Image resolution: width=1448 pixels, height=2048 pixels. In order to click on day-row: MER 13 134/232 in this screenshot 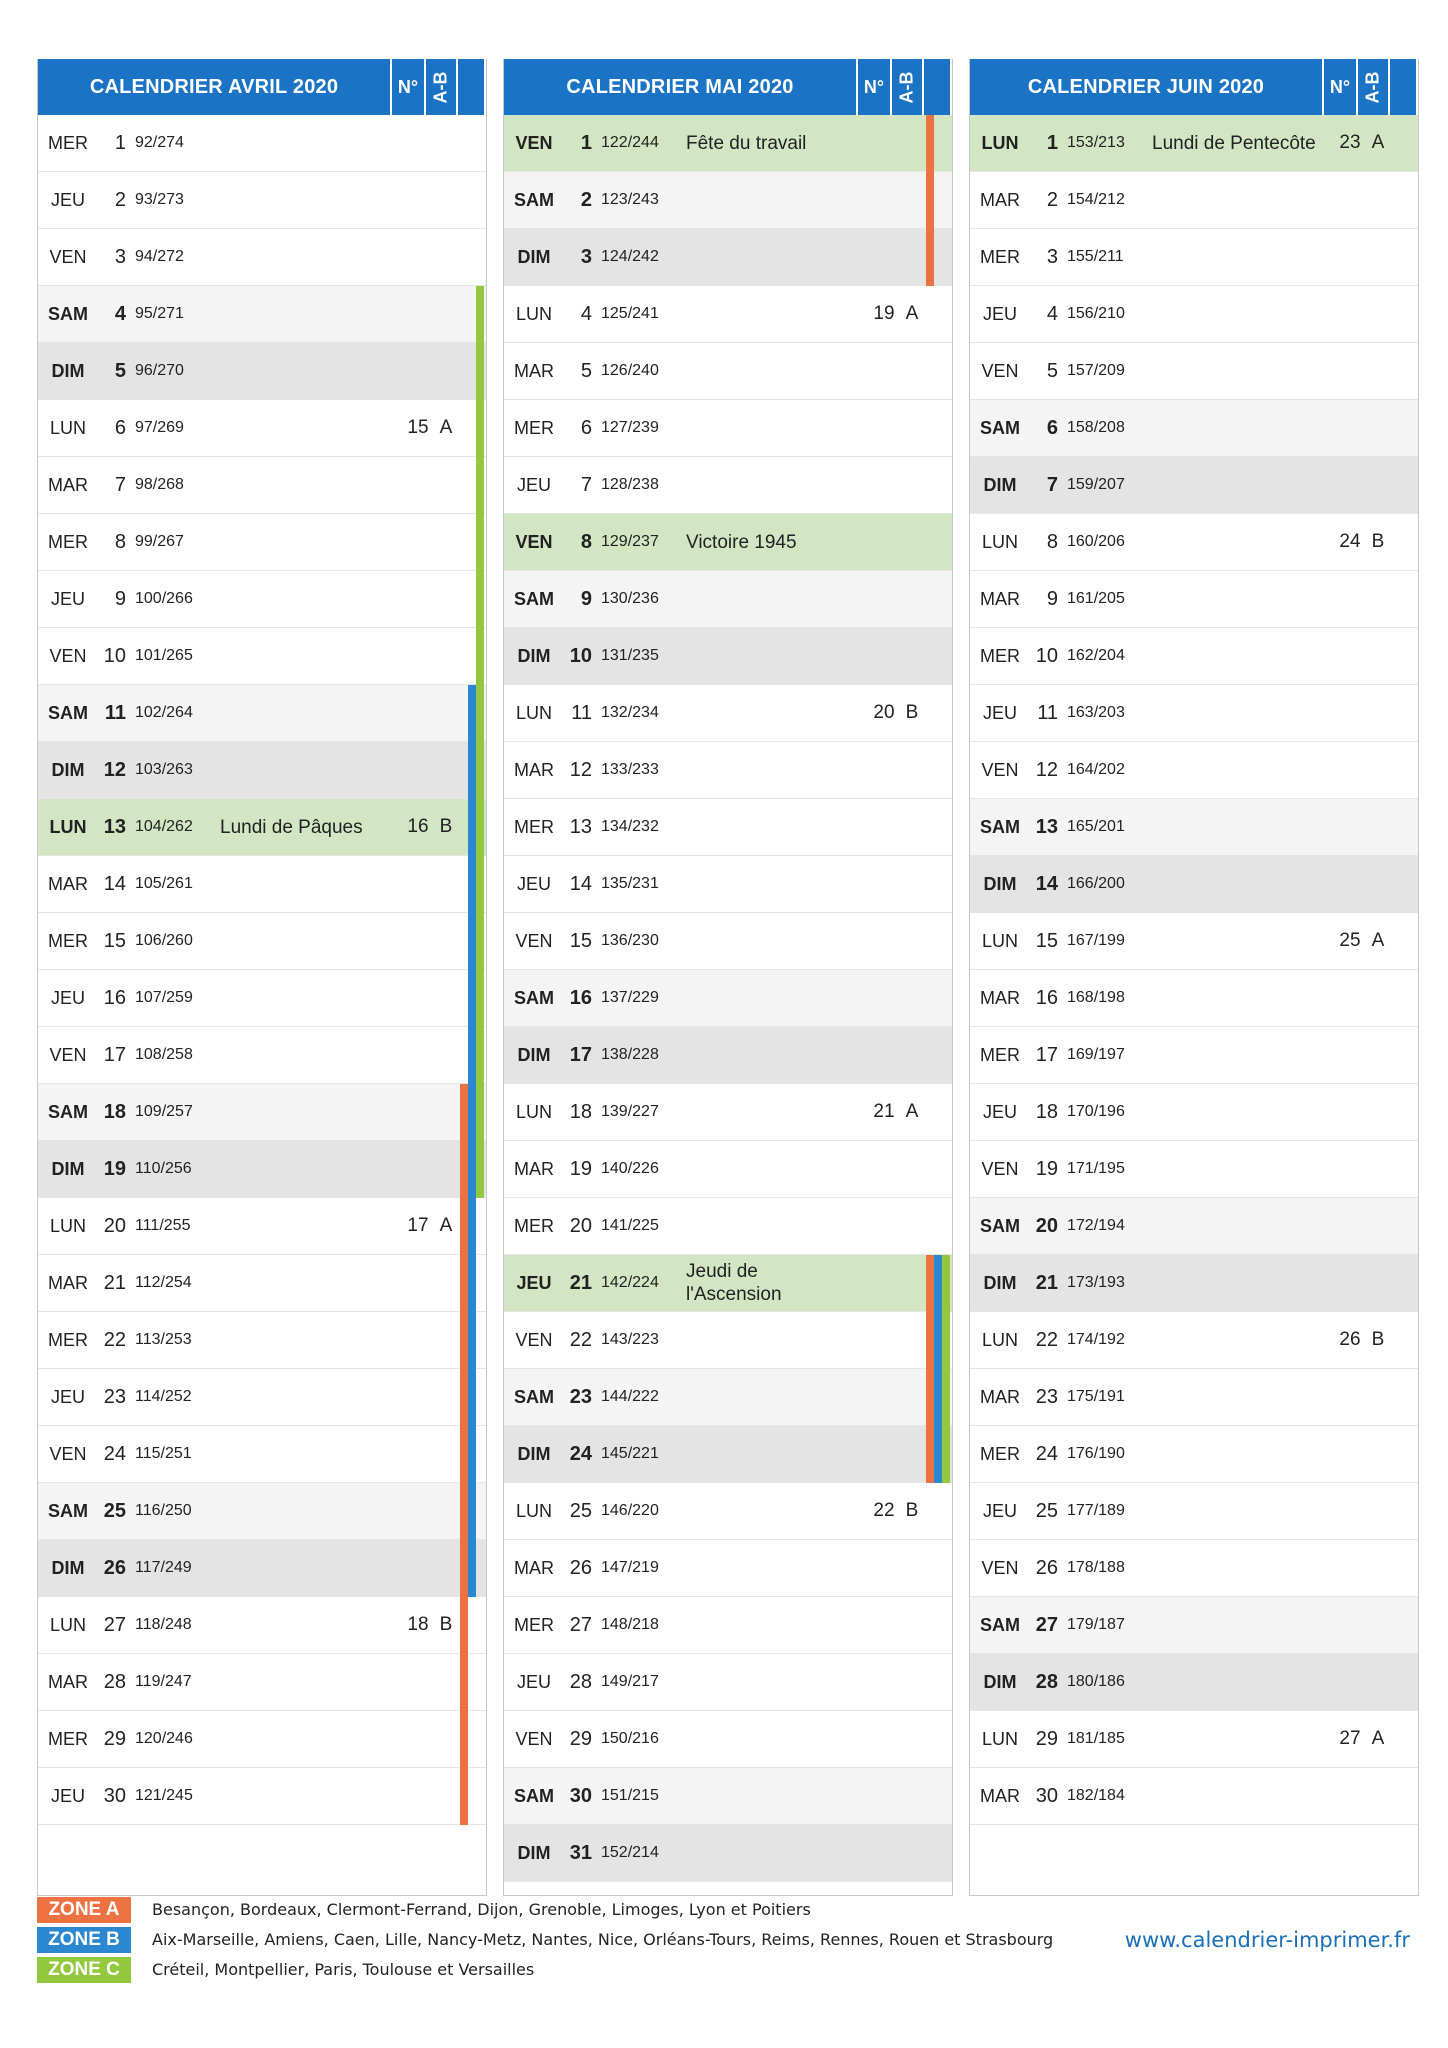, I will do `click(728, 827)`.